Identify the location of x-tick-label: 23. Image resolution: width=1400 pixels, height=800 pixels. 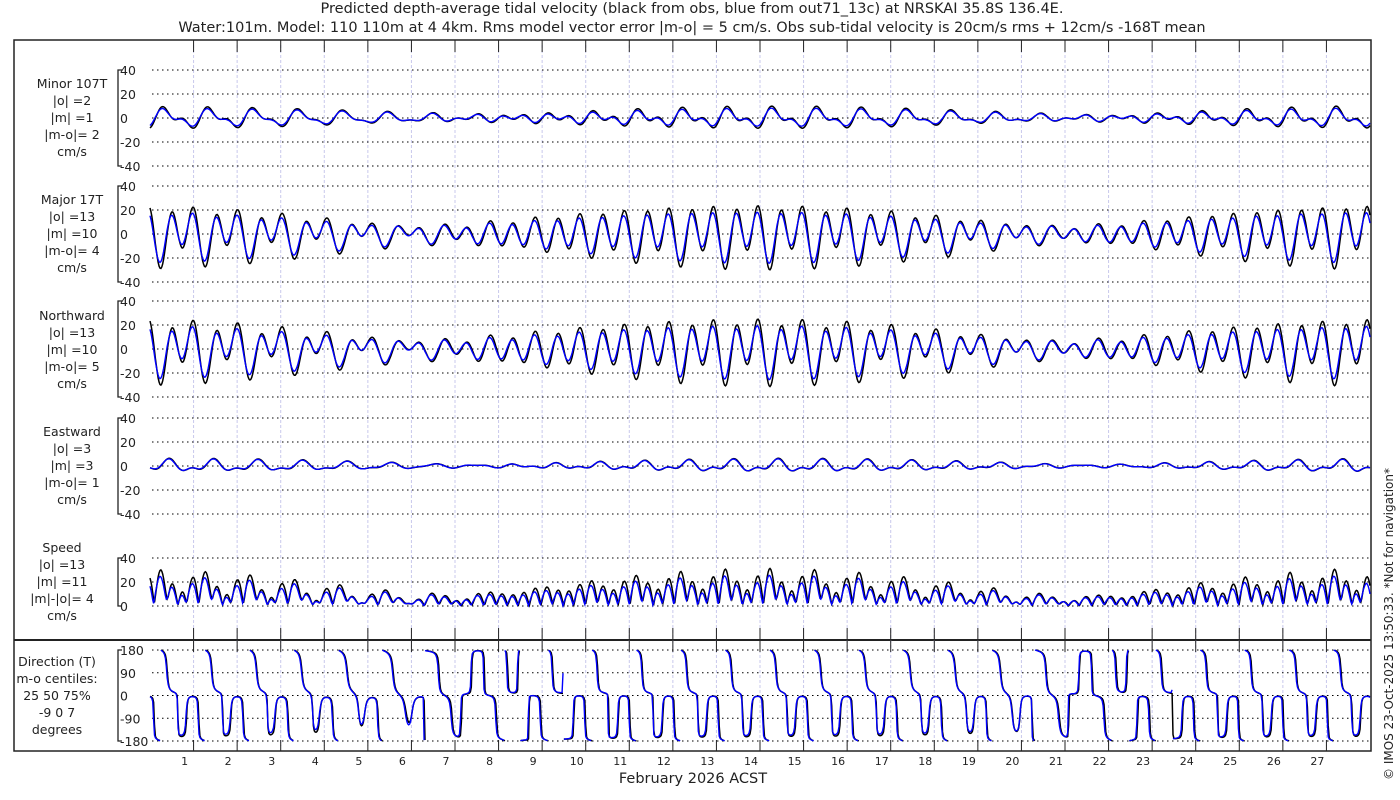
(1143, 761).